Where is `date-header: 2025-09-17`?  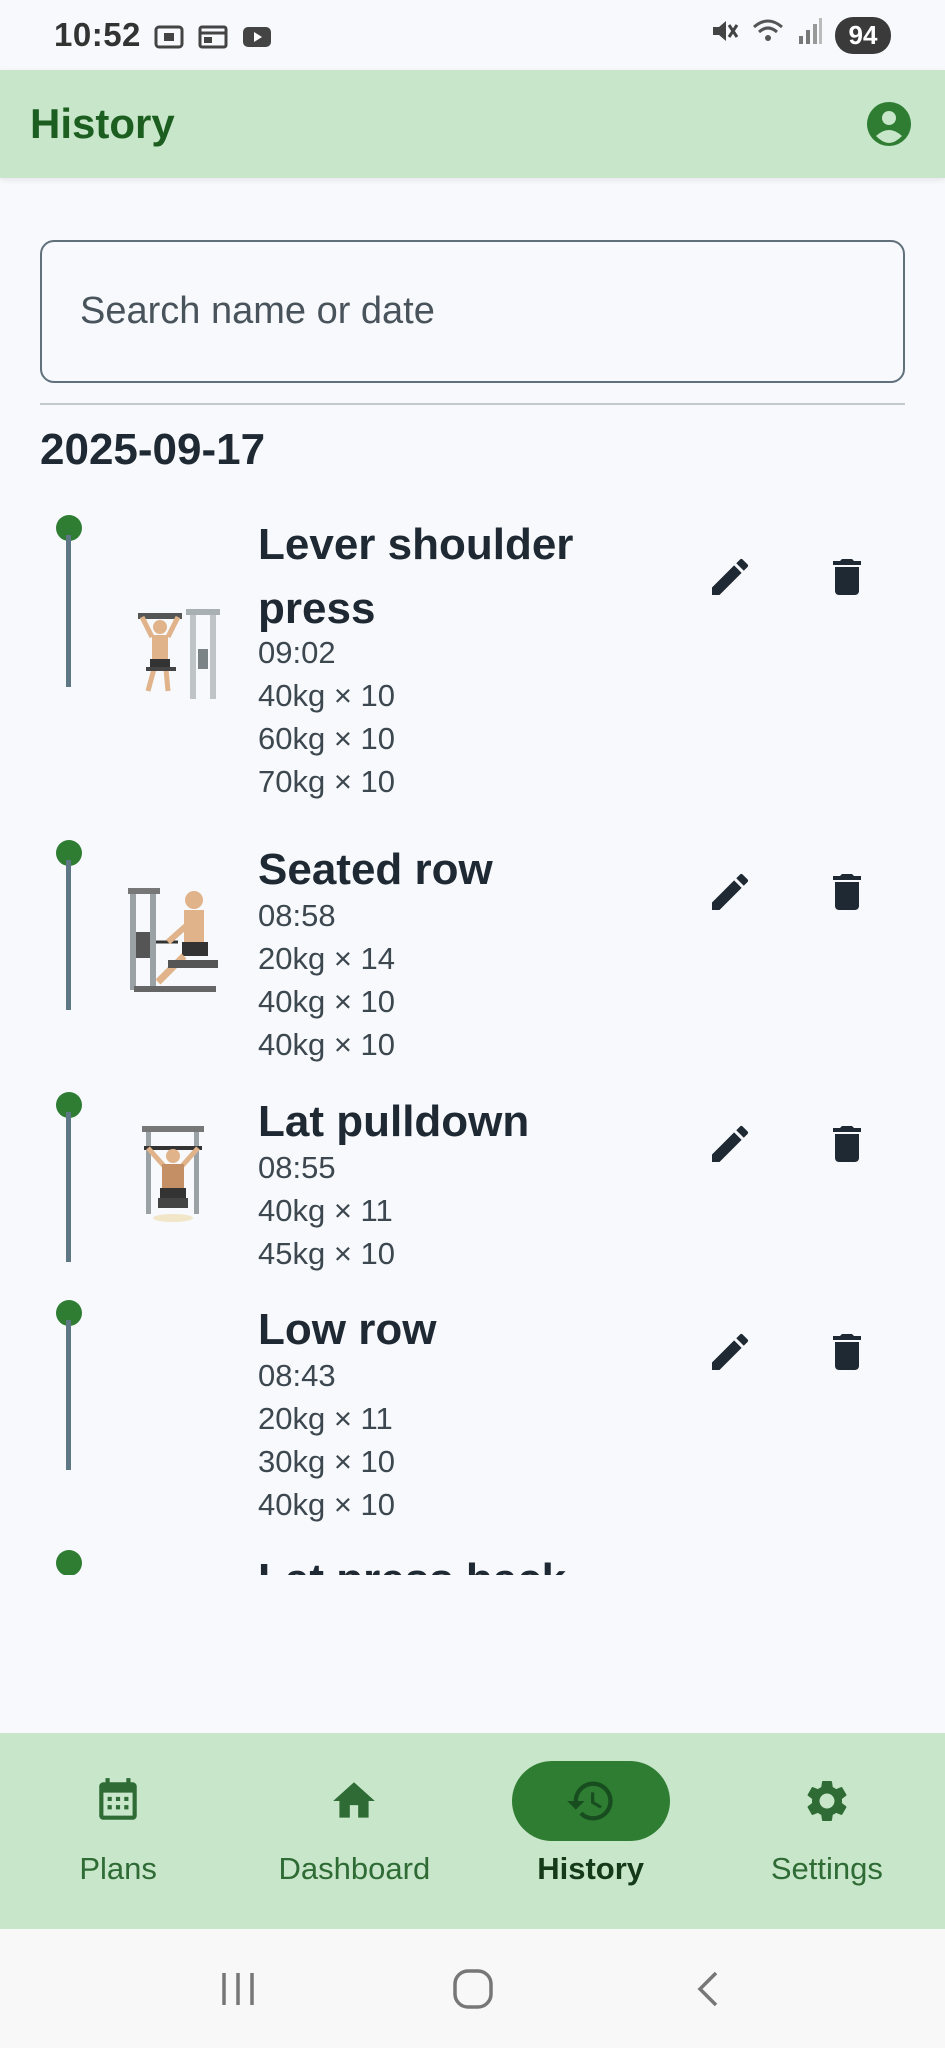
date-header: 2025-09-17 is located at coordinates (153, 449).